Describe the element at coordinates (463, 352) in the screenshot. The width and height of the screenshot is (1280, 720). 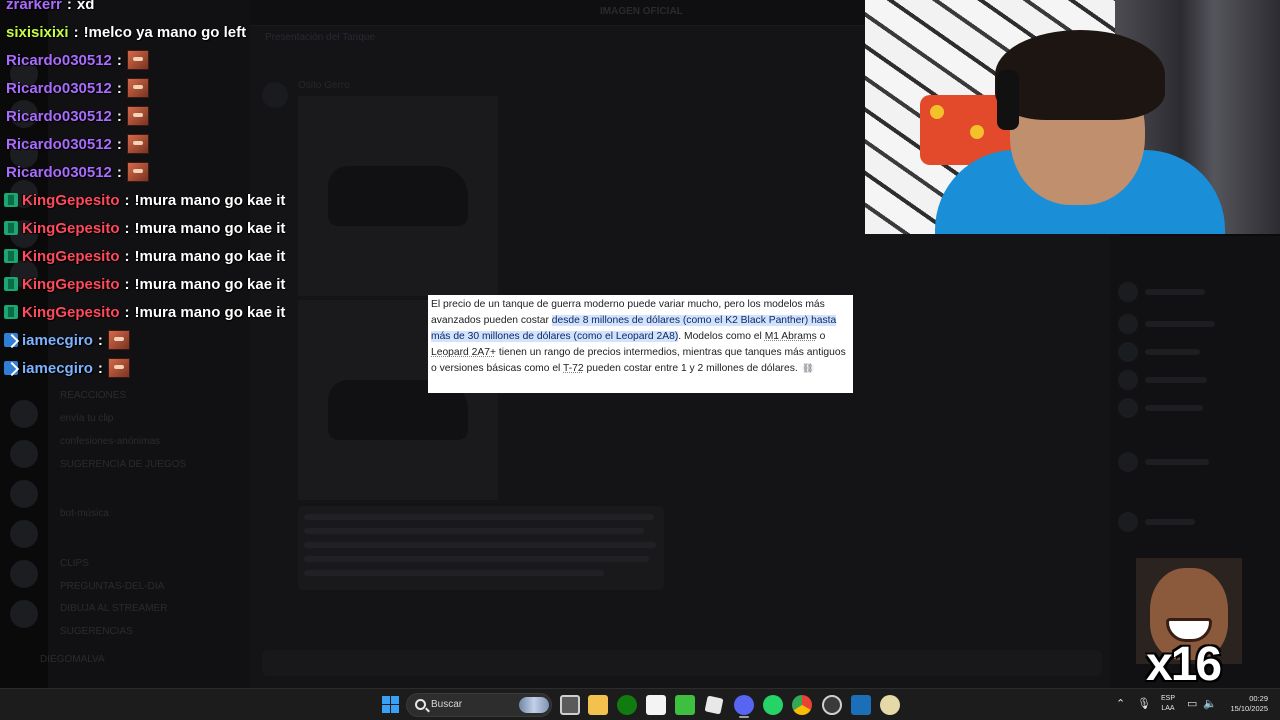
I see `term-link-leopard: Leopard 2A7+` at that location.